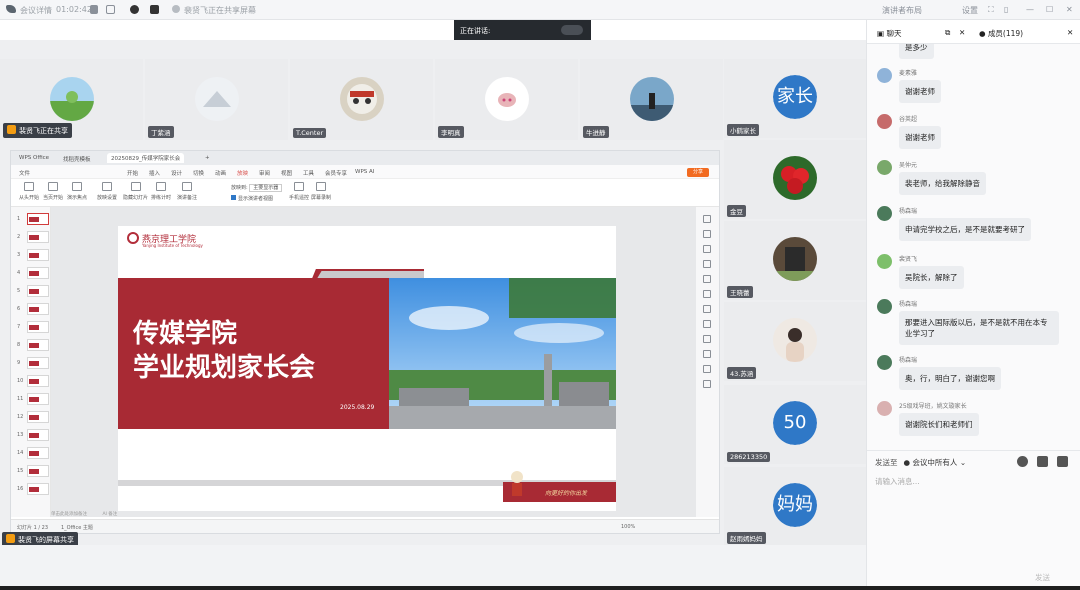  What do you see at coordinates (1030, 9) in the screenshot?
I see `minimize-icon: —` at bounding box center [1030, 9].